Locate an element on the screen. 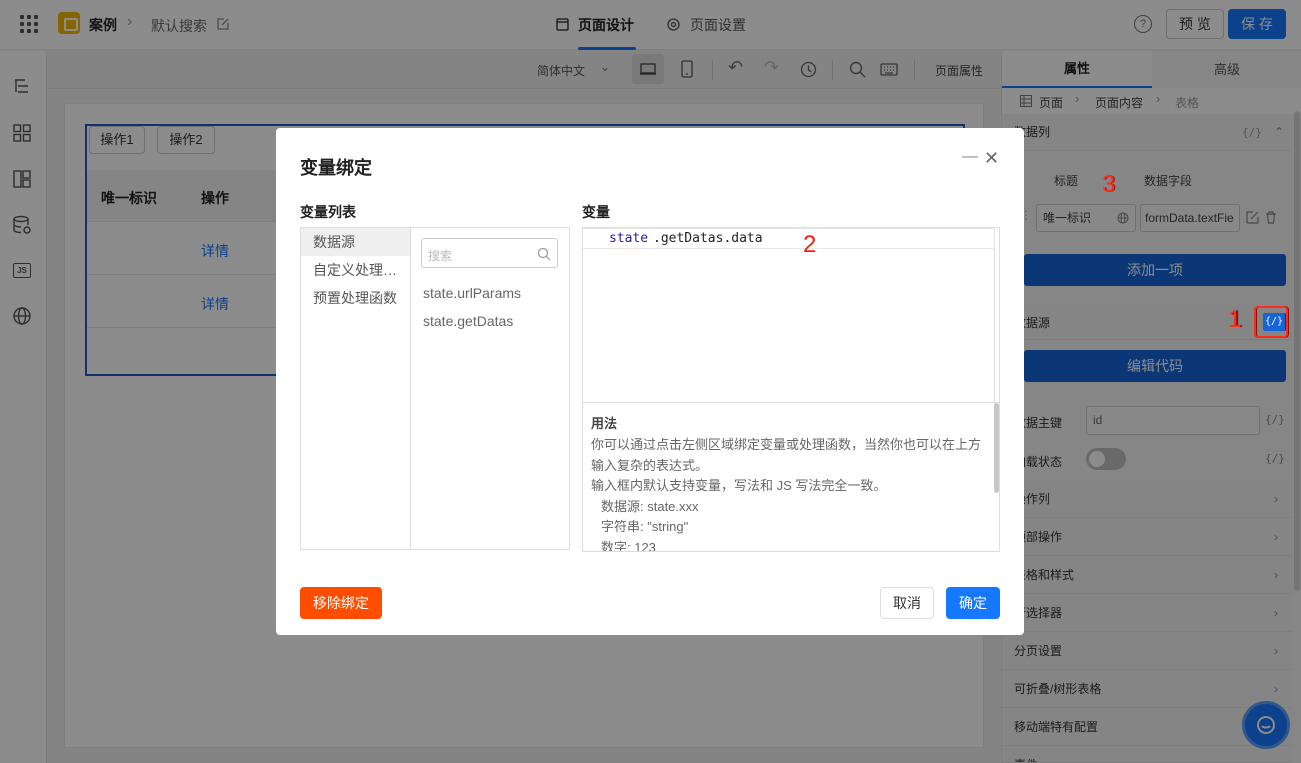  code-keyword: state is located at coordinates (629, 238).